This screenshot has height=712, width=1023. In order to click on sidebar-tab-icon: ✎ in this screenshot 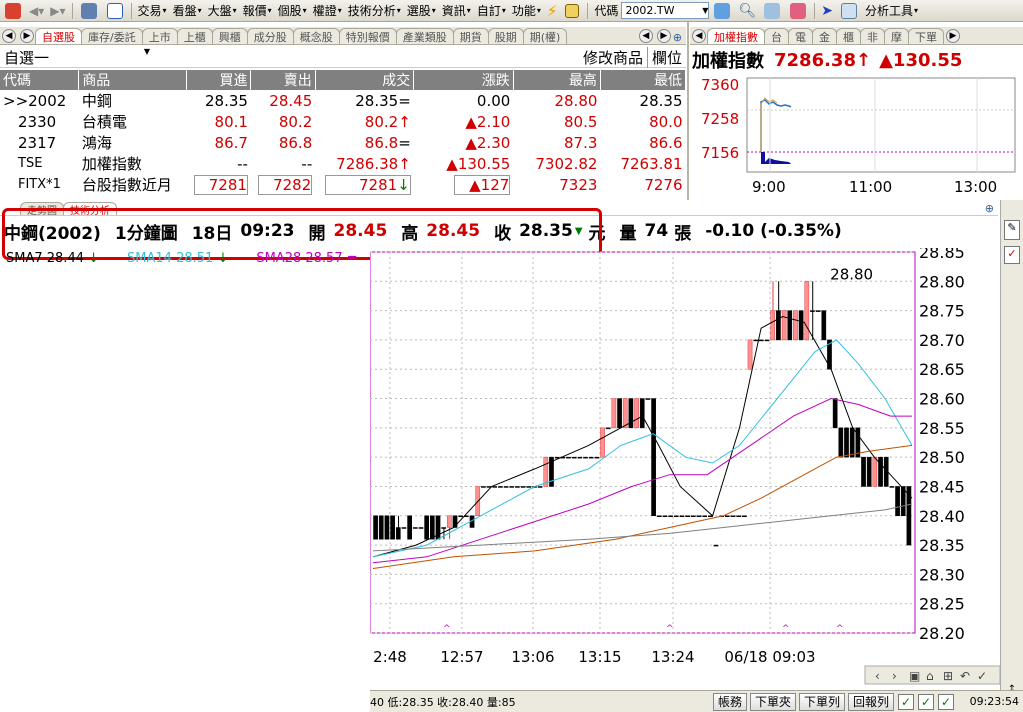, I will do `click(1012, 230)`.